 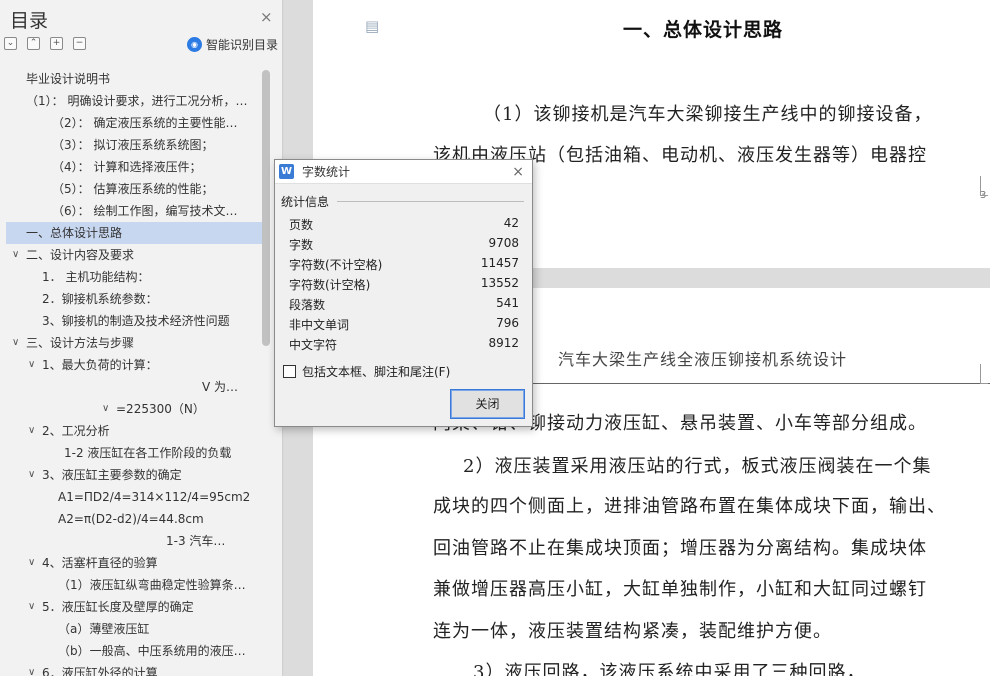 I want to click on toc-item: A2=π(D2-d2)/4=44.8cm, so click(x=134, y=519).